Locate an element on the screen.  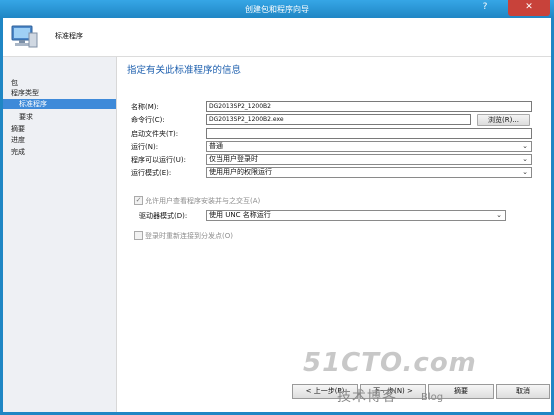
drive-mode-select: 使用 UNC 名称运行 ⌄ is located at coordinates (356, 215).